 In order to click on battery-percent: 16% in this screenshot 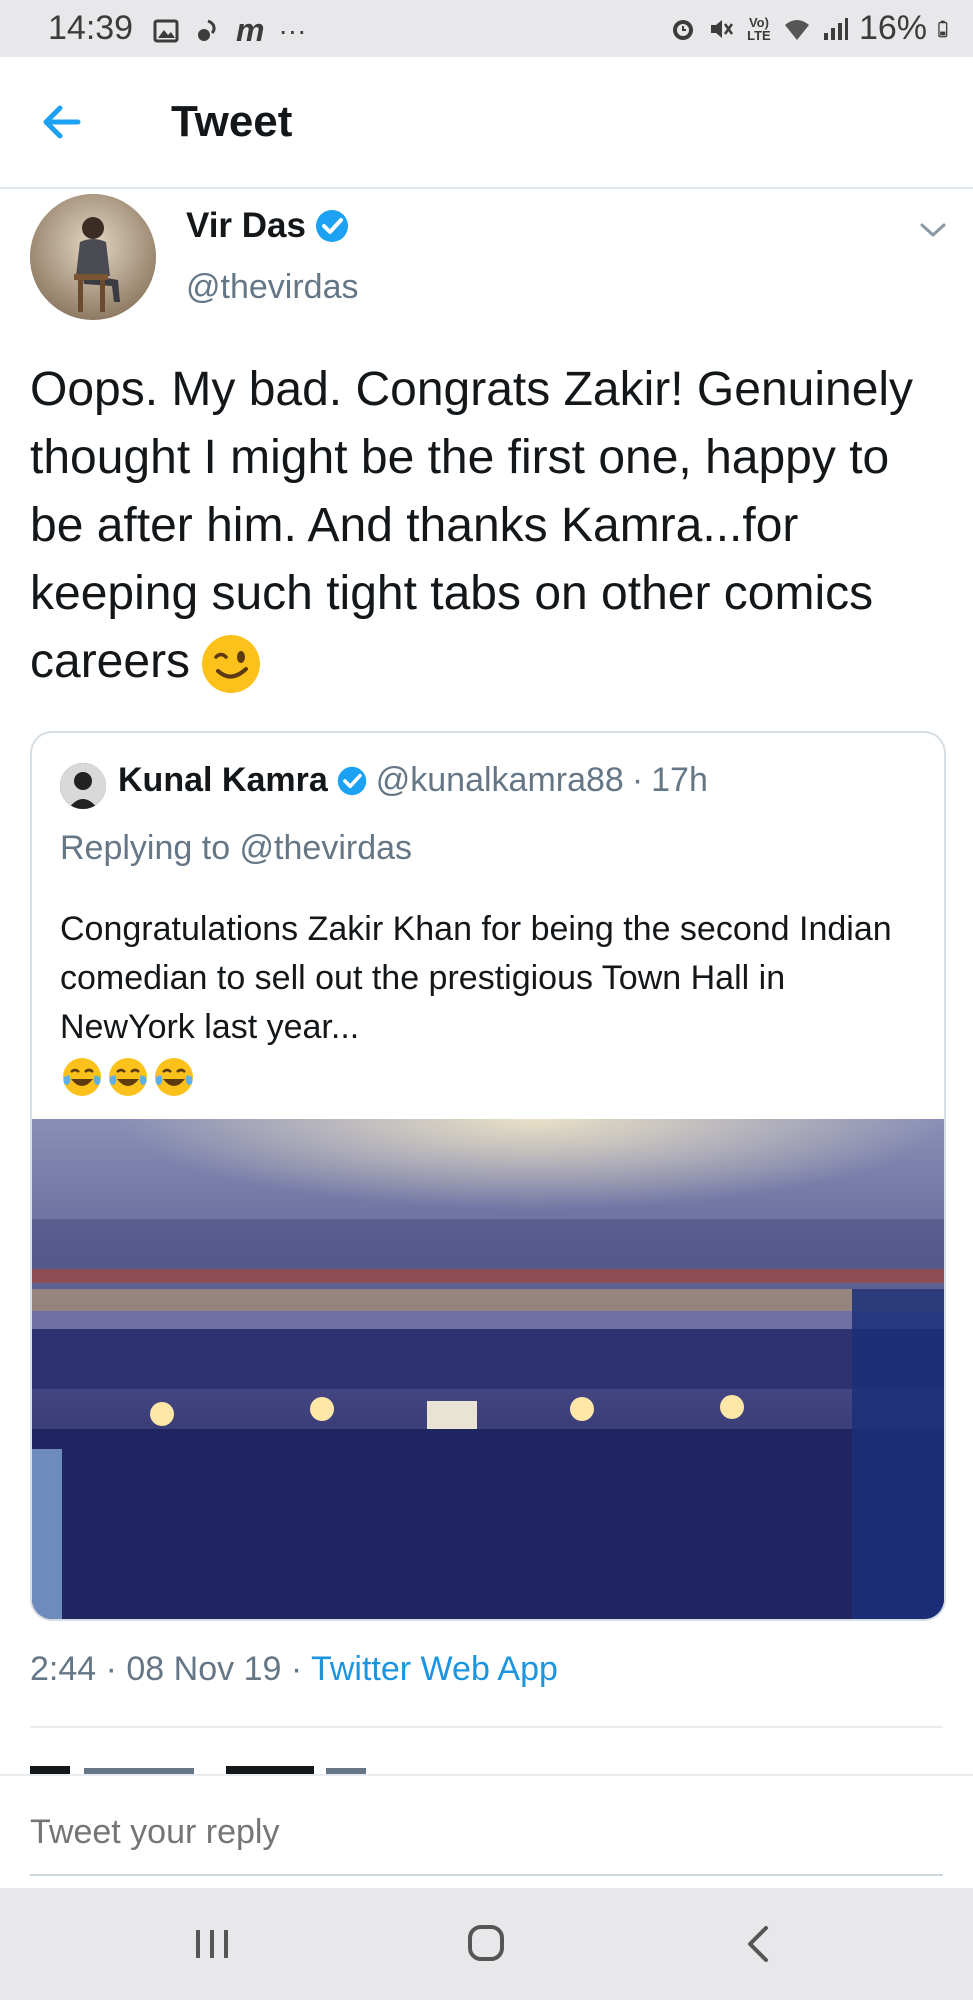, I will do `click(892, 28)`.